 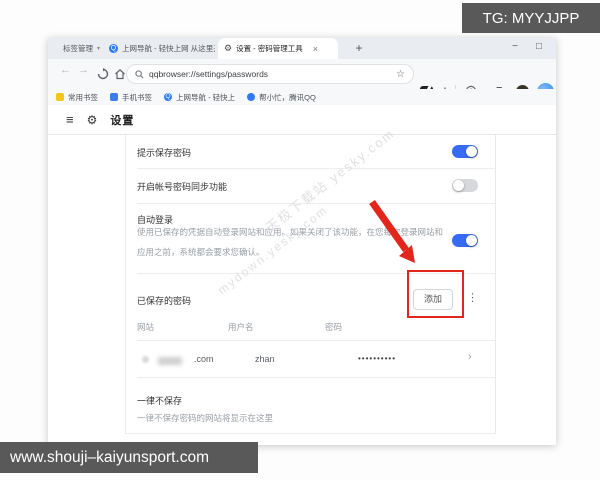 I want to click on tab-title: 设置 - 密码管理工具, so click(x=269, y=48).